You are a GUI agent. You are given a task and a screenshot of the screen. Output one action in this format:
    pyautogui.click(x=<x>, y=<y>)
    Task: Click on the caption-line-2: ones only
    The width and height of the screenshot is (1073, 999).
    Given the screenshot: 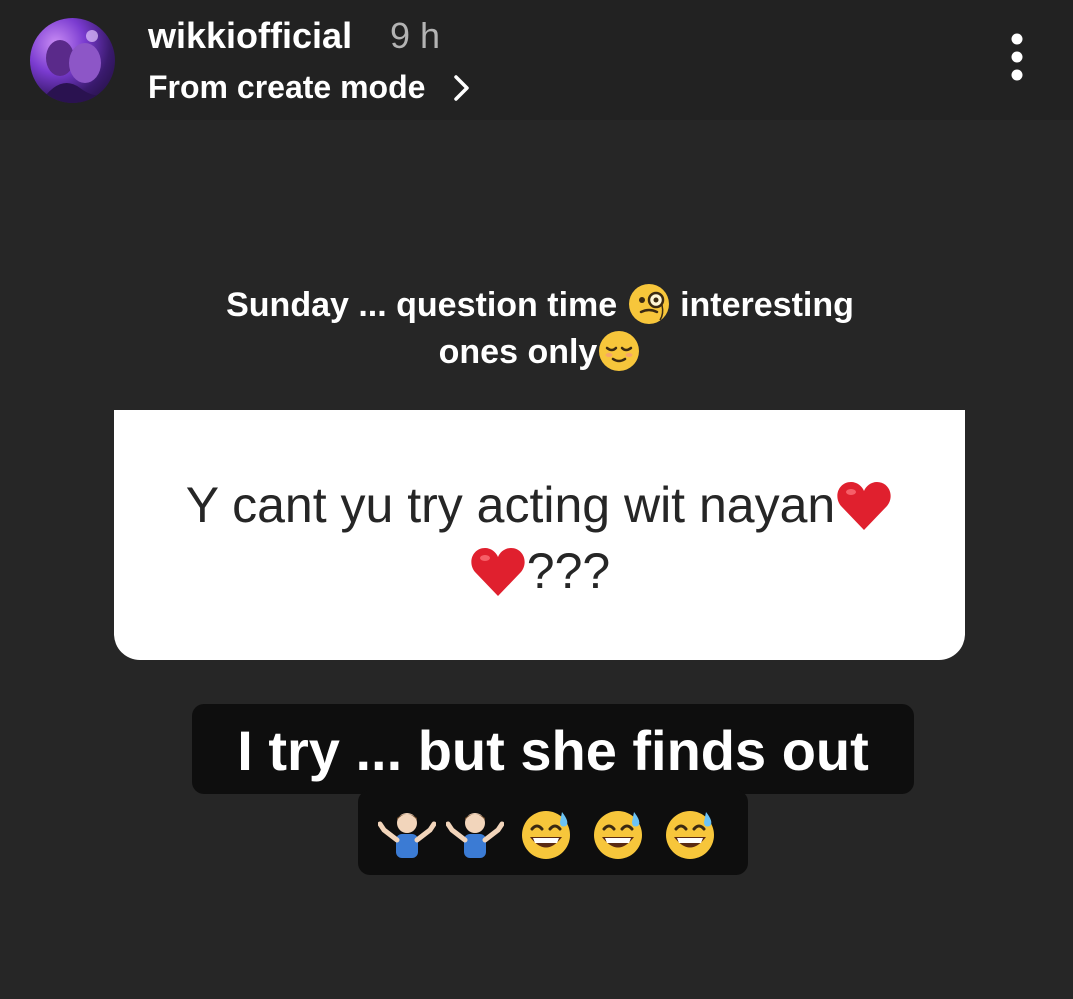 What is the action you would take?
    pyautogui.click(x=540, y=352)
    